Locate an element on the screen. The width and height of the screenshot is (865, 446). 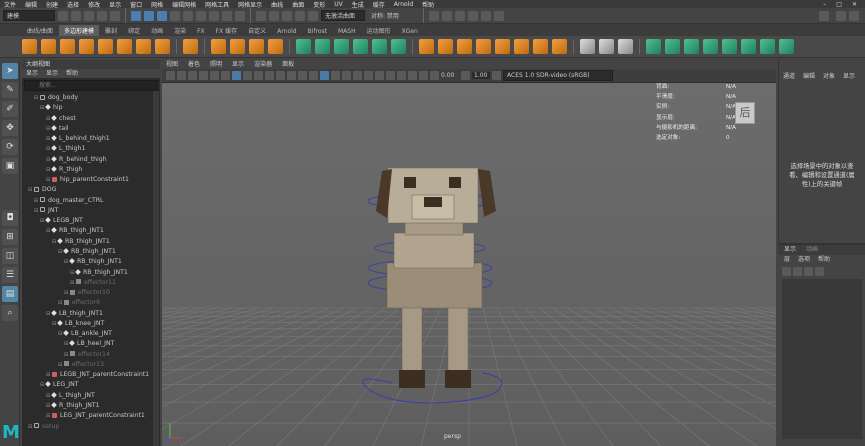
outliner-row: ⊟ R_thigh is located at coordinates (91, 170).